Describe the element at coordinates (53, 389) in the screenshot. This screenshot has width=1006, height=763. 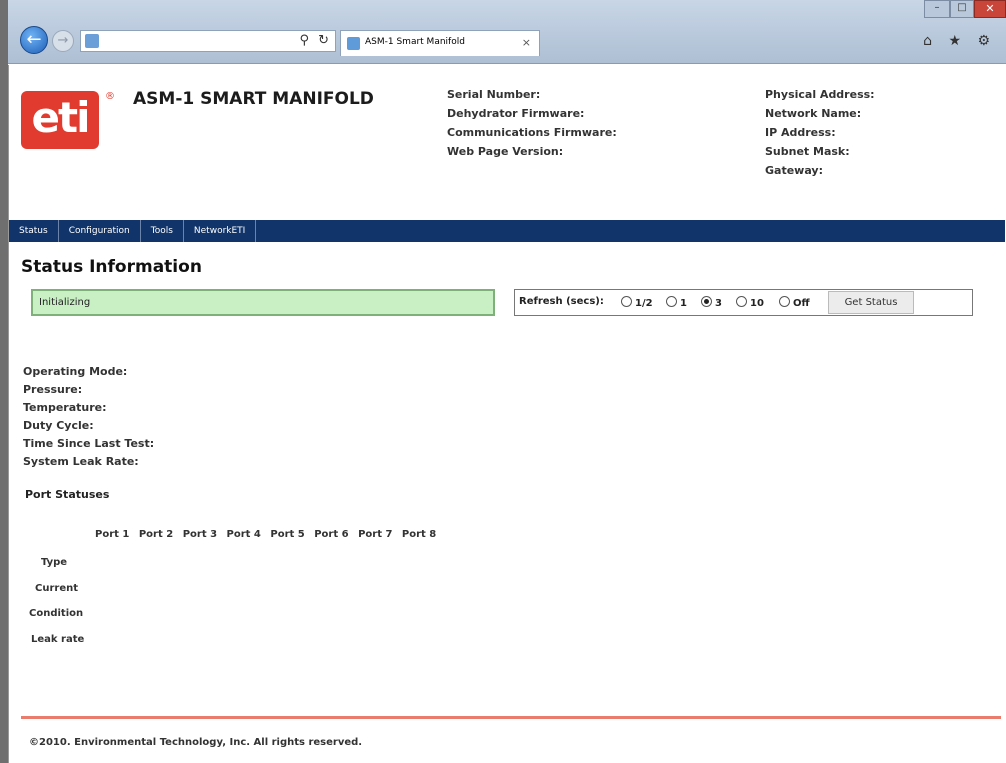
I see `pressure-label: Pressure:` at that location.